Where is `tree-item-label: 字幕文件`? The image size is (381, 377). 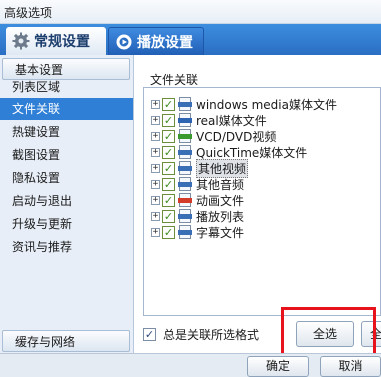 tree-item-label: 字幕文件 is located at coordinates (220, 232).